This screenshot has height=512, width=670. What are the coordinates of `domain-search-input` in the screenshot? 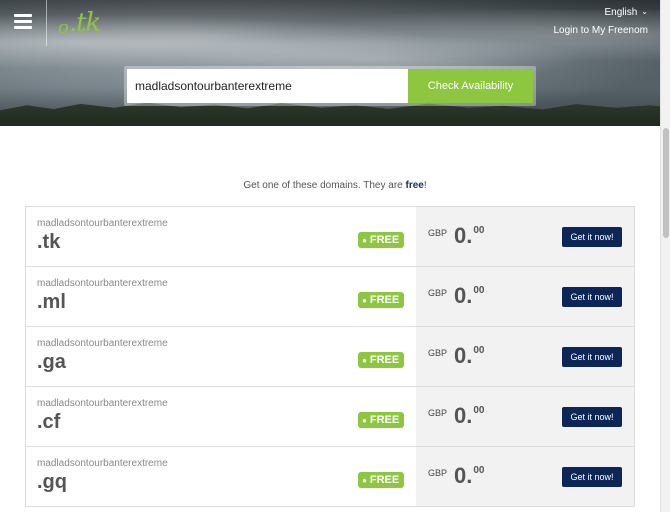 It's located at (267, 86).